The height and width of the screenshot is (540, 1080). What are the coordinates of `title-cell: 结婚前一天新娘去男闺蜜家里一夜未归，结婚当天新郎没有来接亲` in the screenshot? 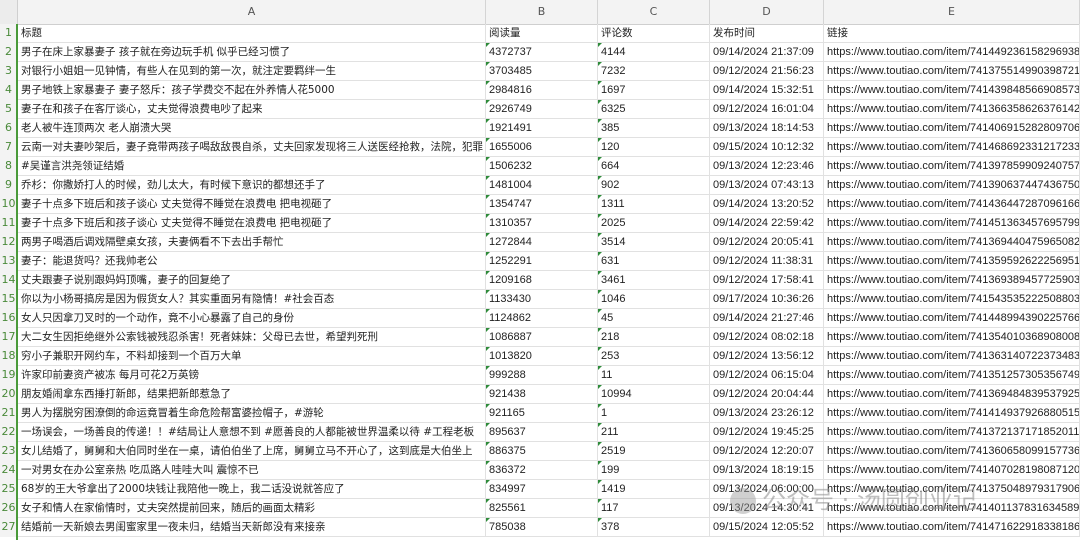 It's located at (252, 527).